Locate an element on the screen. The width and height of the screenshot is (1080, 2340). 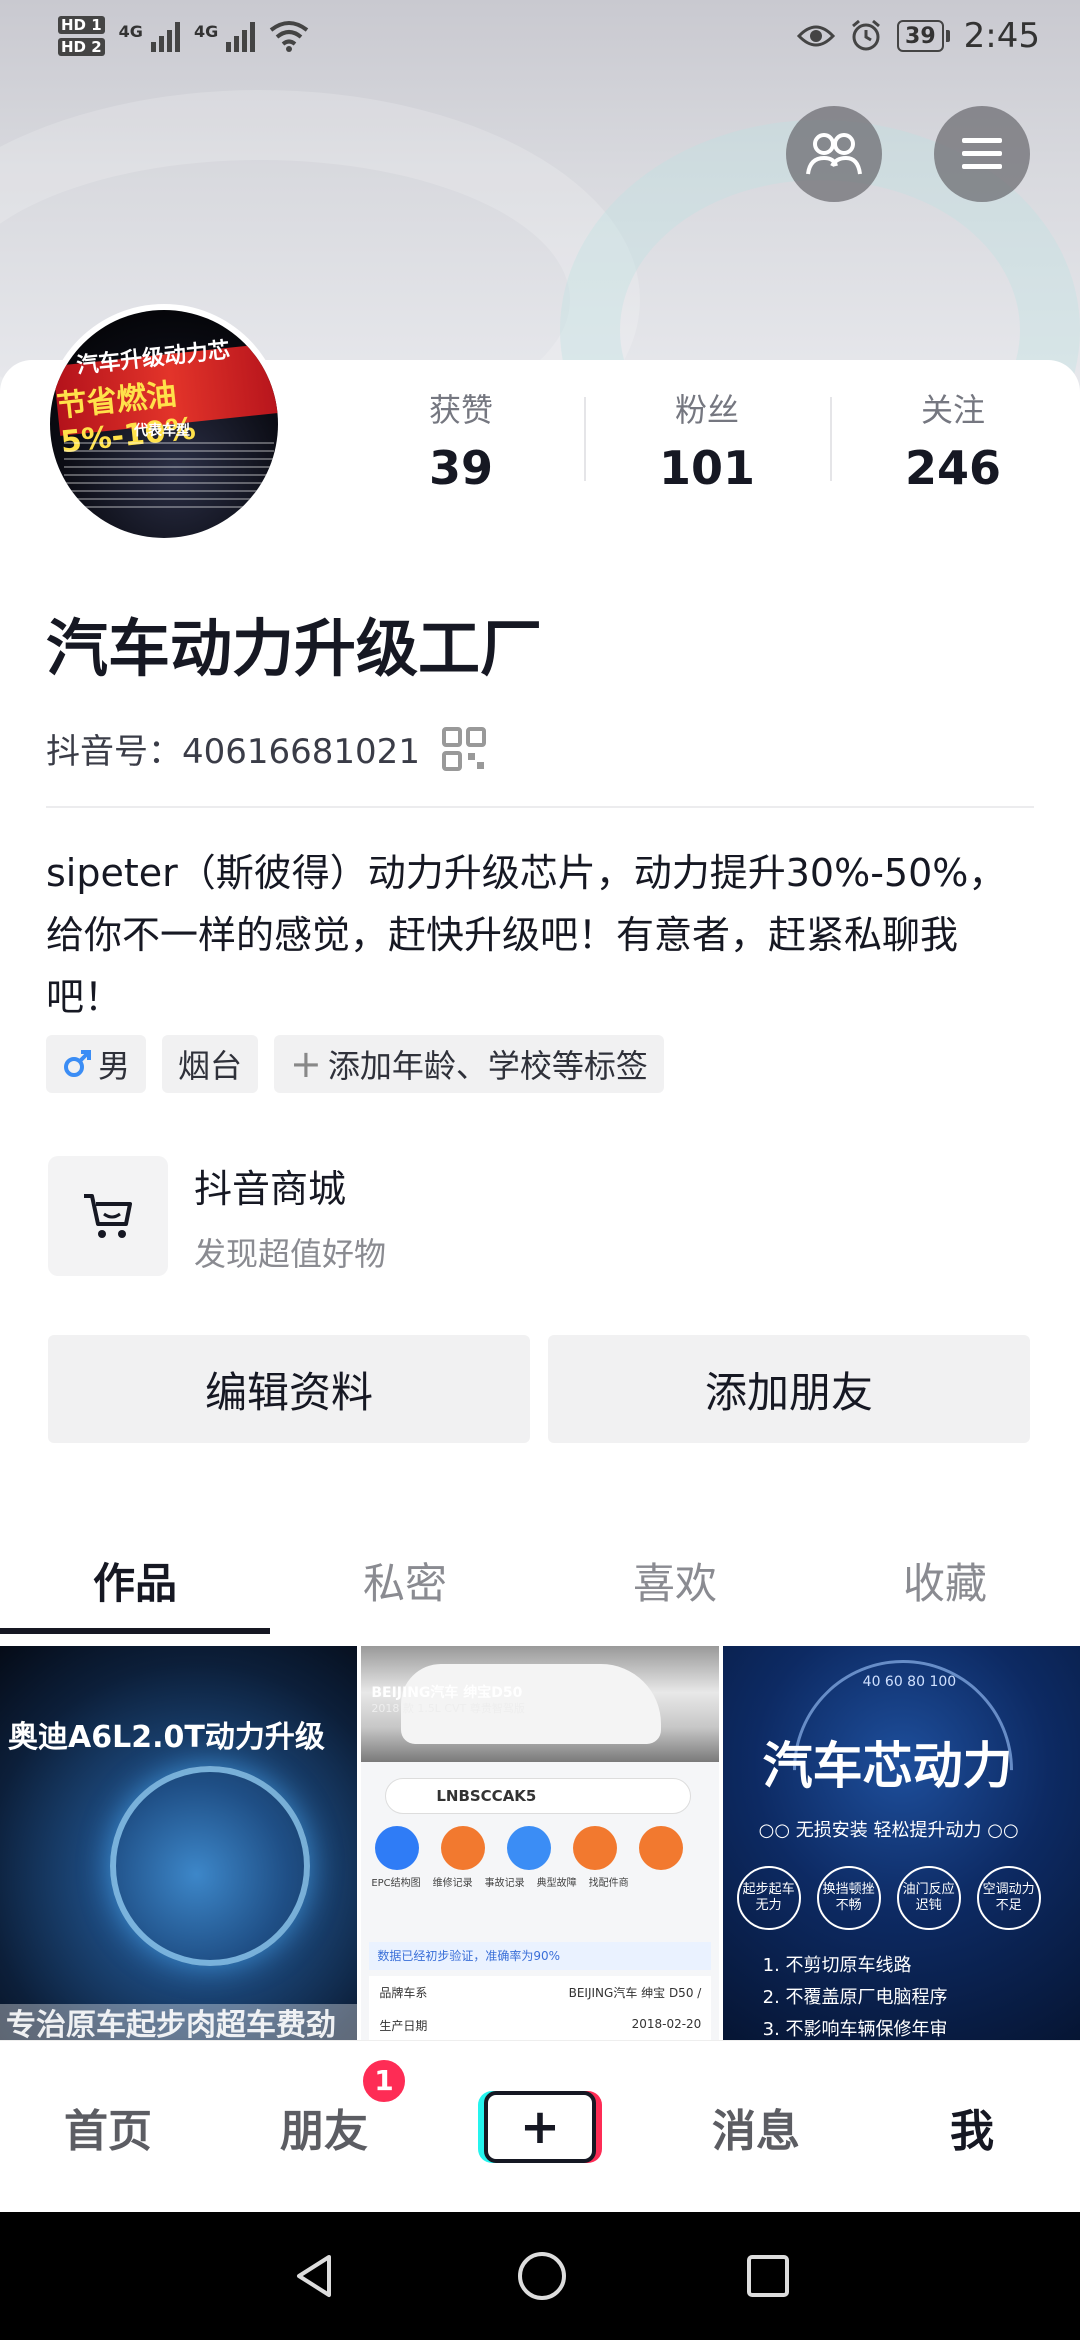
notice-bar: 数据已经初步验证，准确率为90% is located at coordinates (540, 1956).